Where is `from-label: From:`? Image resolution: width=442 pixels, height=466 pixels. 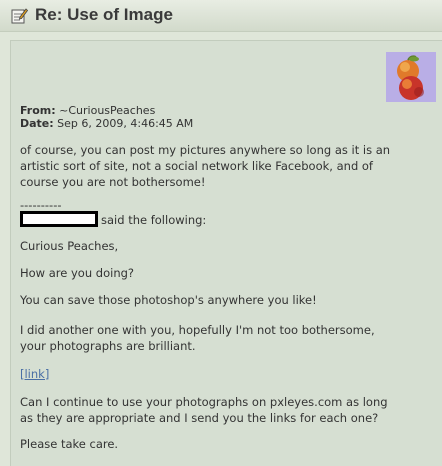 from-label: From: is located at coordinates (38, 110).